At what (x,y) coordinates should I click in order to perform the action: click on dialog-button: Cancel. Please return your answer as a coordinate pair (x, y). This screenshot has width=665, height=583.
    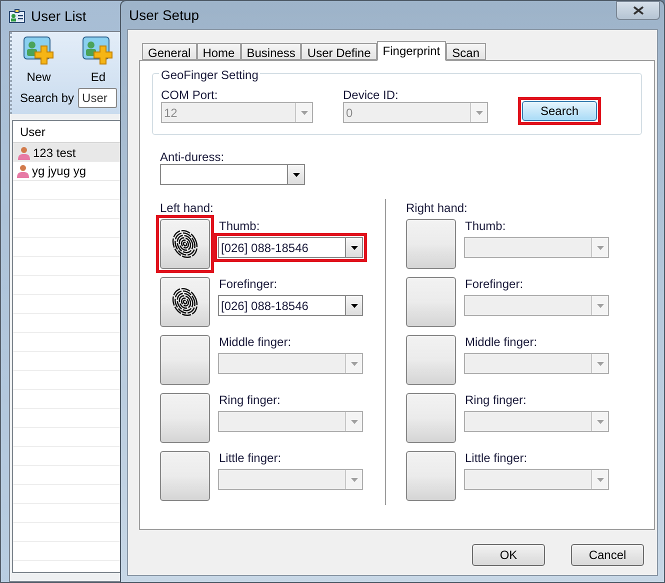
    Looking at the image, I should click on (607, 555).